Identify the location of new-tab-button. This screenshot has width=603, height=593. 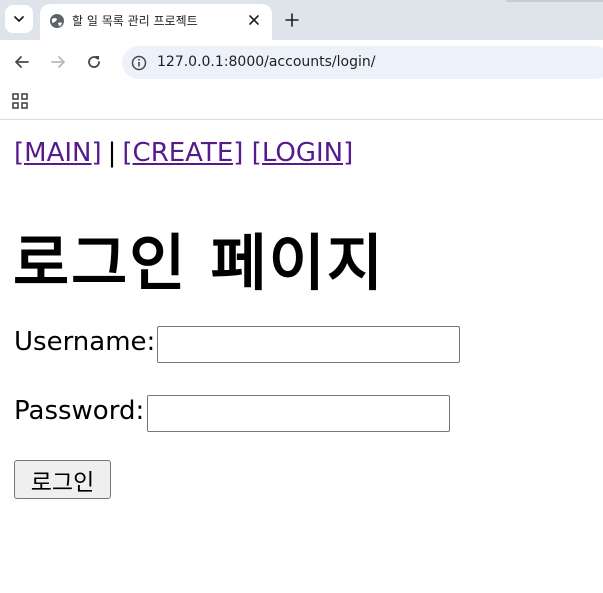
(292, 20).